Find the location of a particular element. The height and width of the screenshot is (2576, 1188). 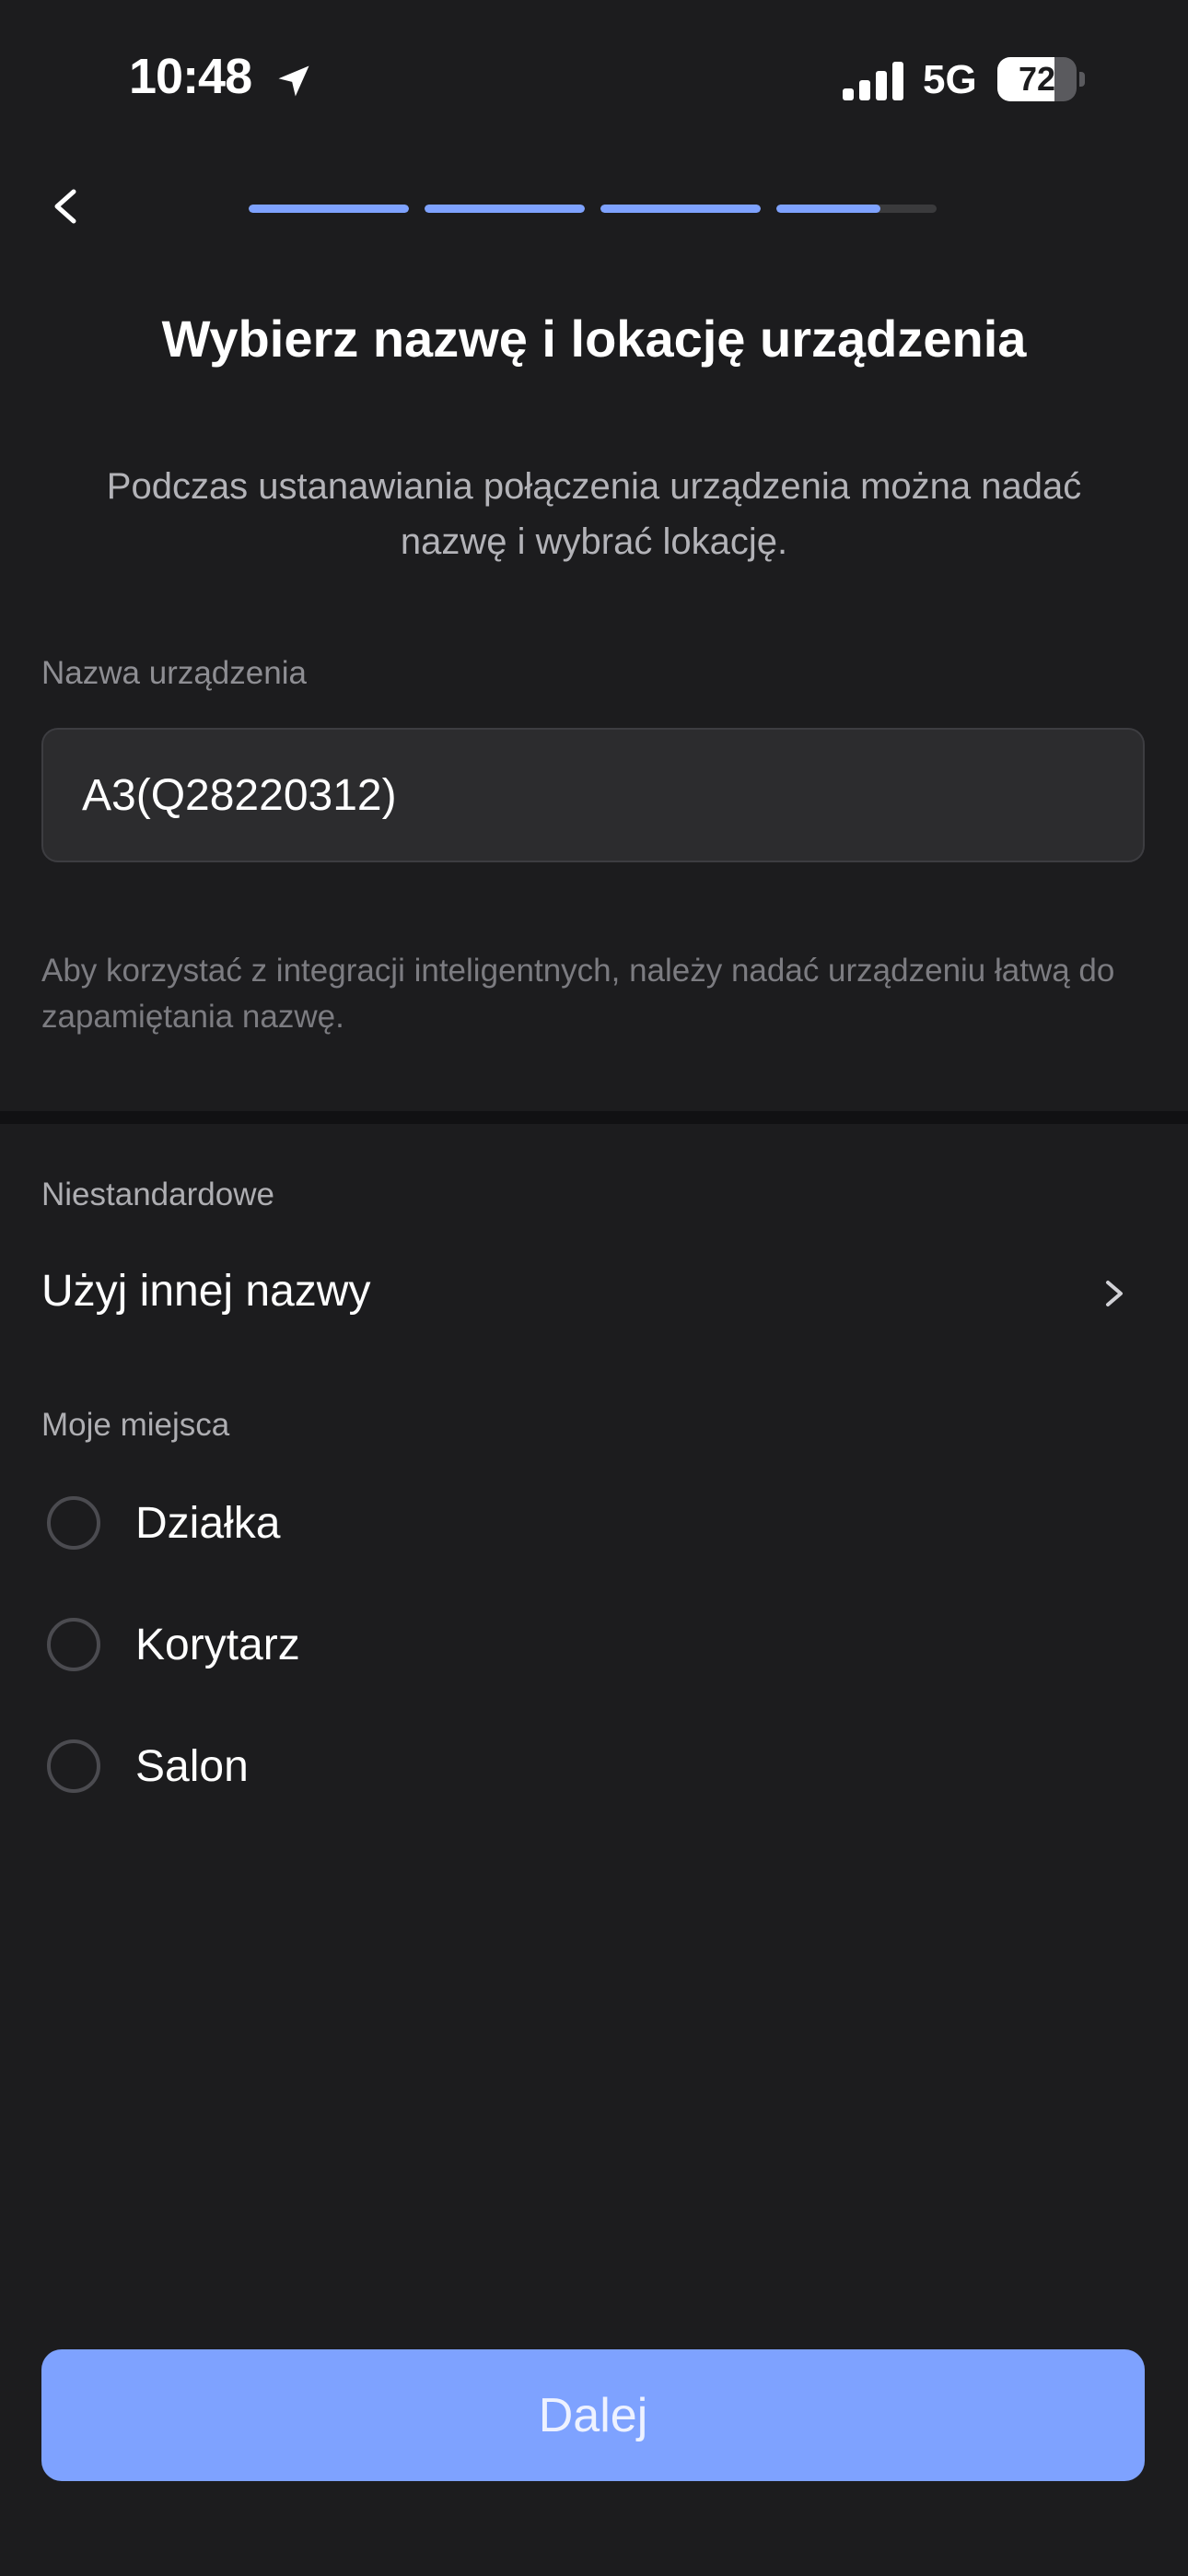

next-button: Dalej is located at coordinates (593, 2415).